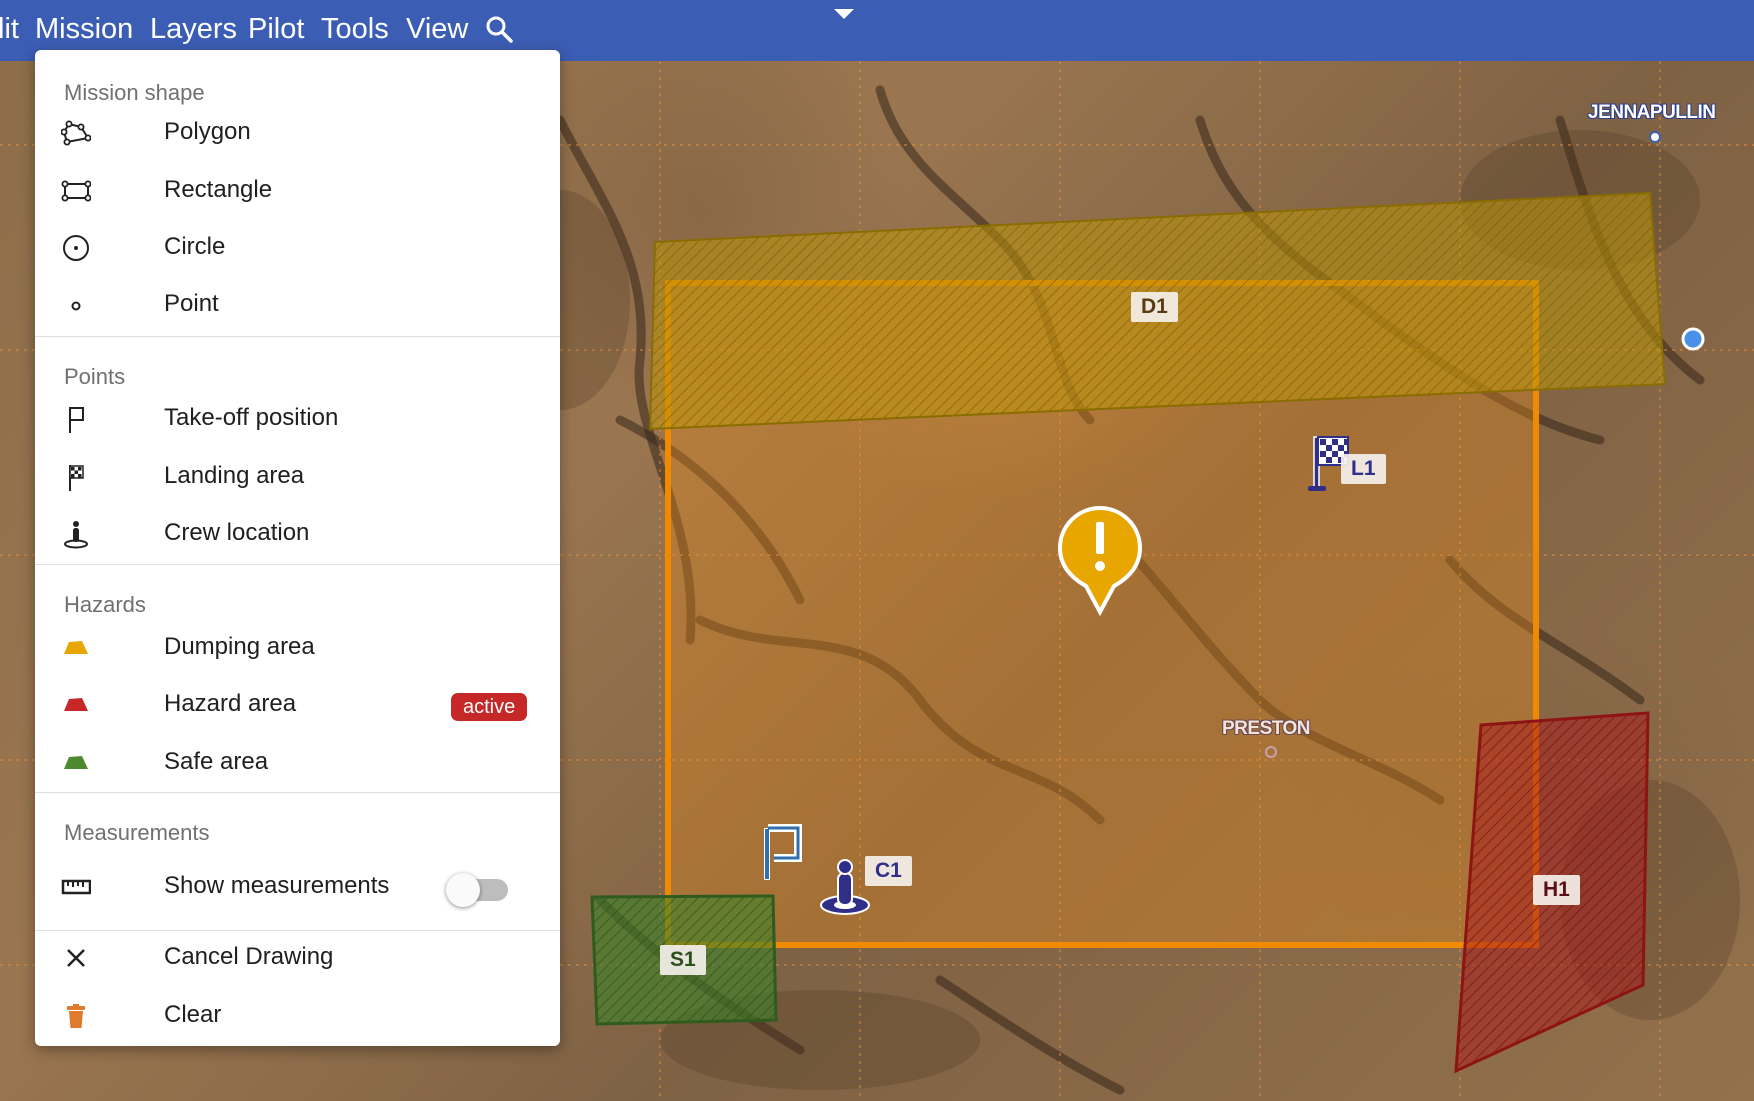 This screenshot has height=1101, width=1754. I want to click on takeoff-flag-icon, so click(76, 420).